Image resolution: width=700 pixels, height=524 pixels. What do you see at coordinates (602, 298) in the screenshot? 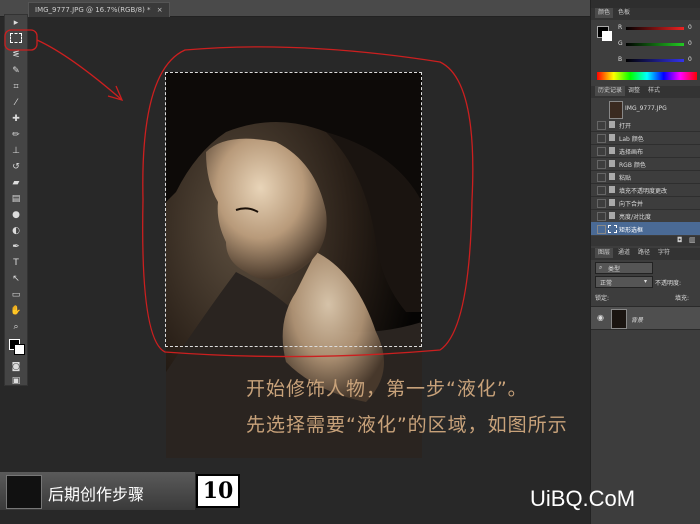
I see `lock-label: 锁定:` at bounding box center [602, 298].